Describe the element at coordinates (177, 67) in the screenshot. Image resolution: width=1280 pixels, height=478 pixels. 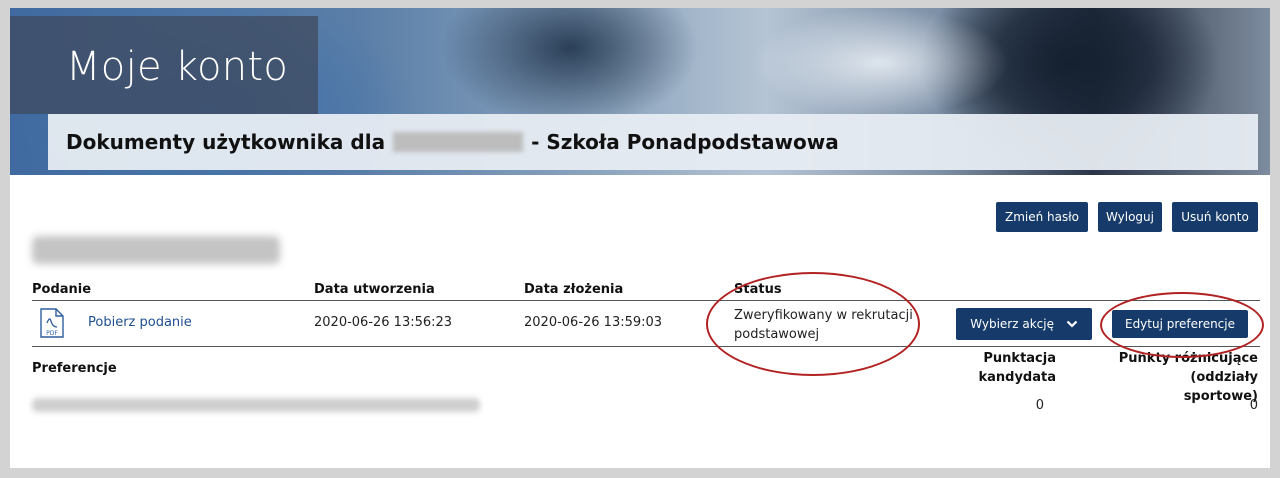
I see `page-title: Moje konto` at that location.